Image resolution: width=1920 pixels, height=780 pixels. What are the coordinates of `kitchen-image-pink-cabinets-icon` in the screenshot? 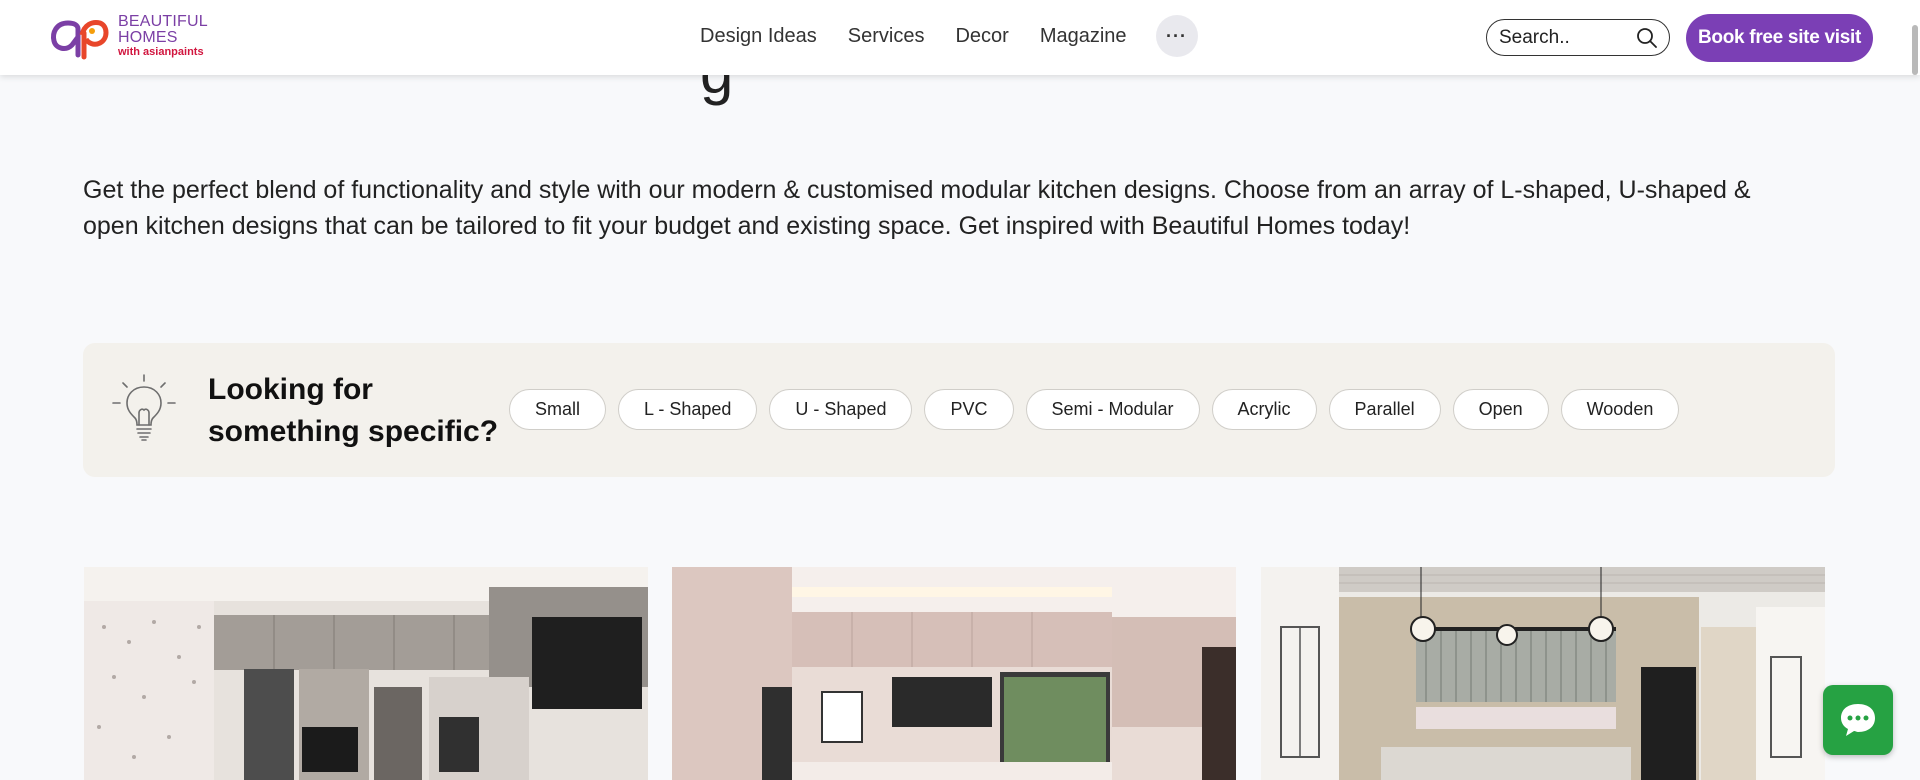 It's located at (954, 673).